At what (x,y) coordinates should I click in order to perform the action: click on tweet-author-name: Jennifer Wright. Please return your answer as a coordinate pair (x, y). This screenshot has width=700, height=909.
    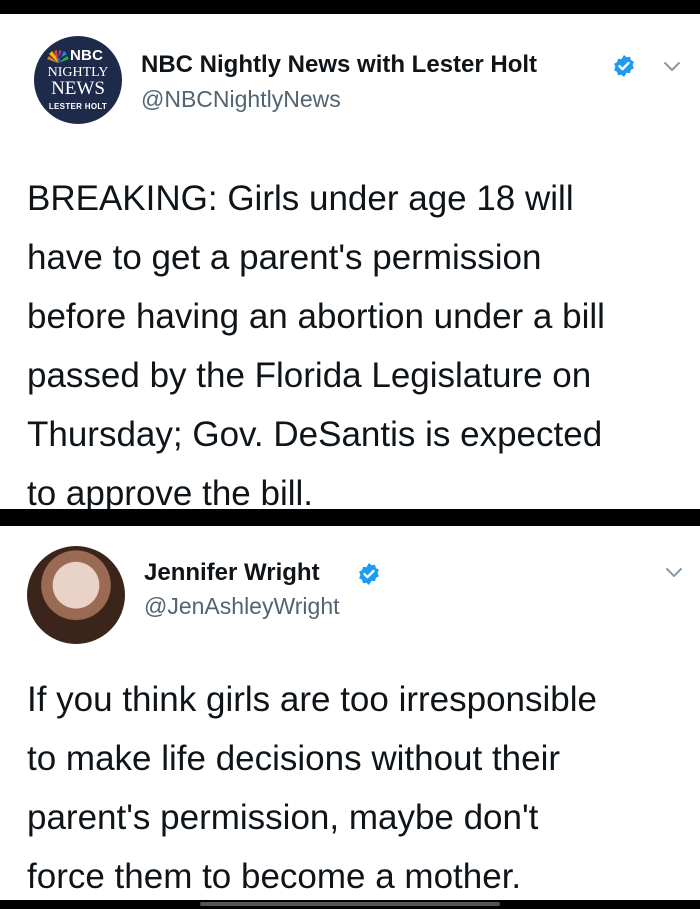
    Looking at the image, I should click on (232, 573).